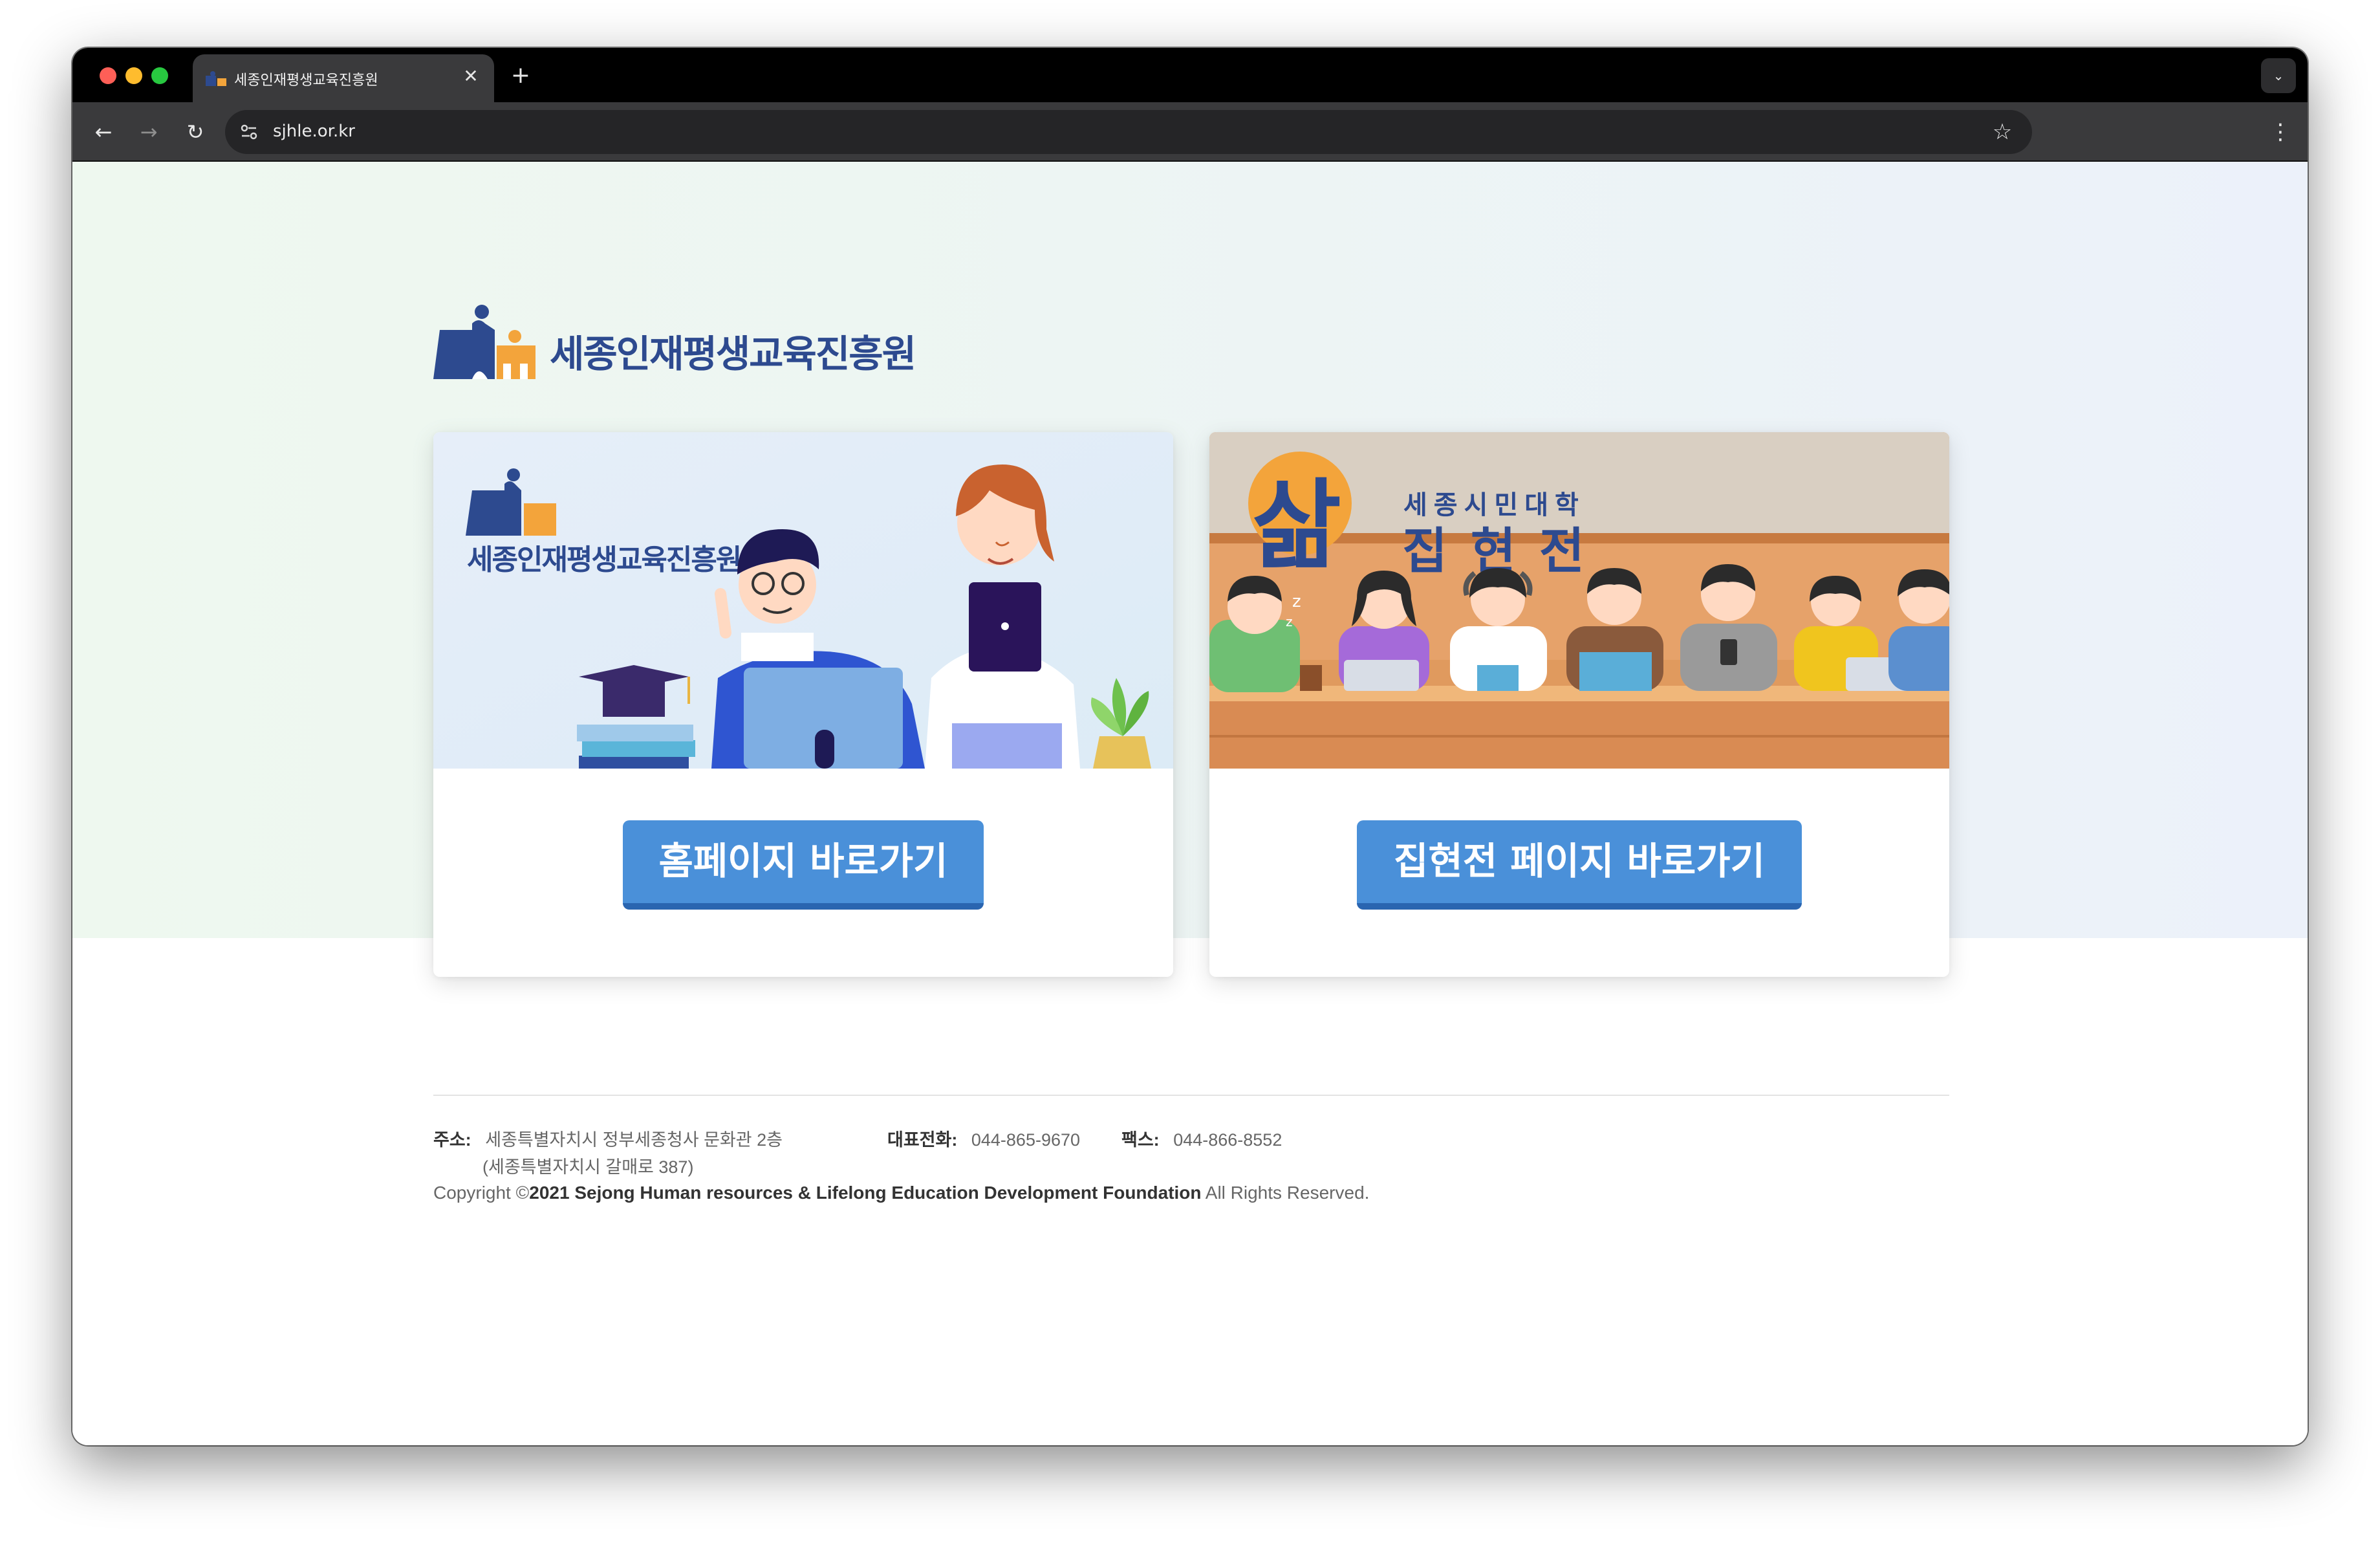  I want to click on site-logo: 세종인재평생교육진흥원, so click(685, 345).